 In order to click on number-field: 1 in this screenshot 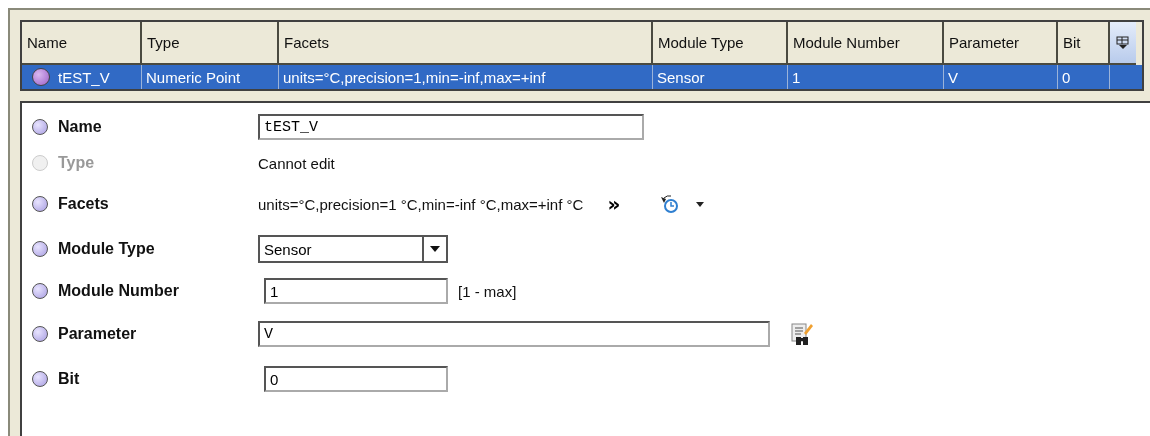, I will do `click(356, 291)`.